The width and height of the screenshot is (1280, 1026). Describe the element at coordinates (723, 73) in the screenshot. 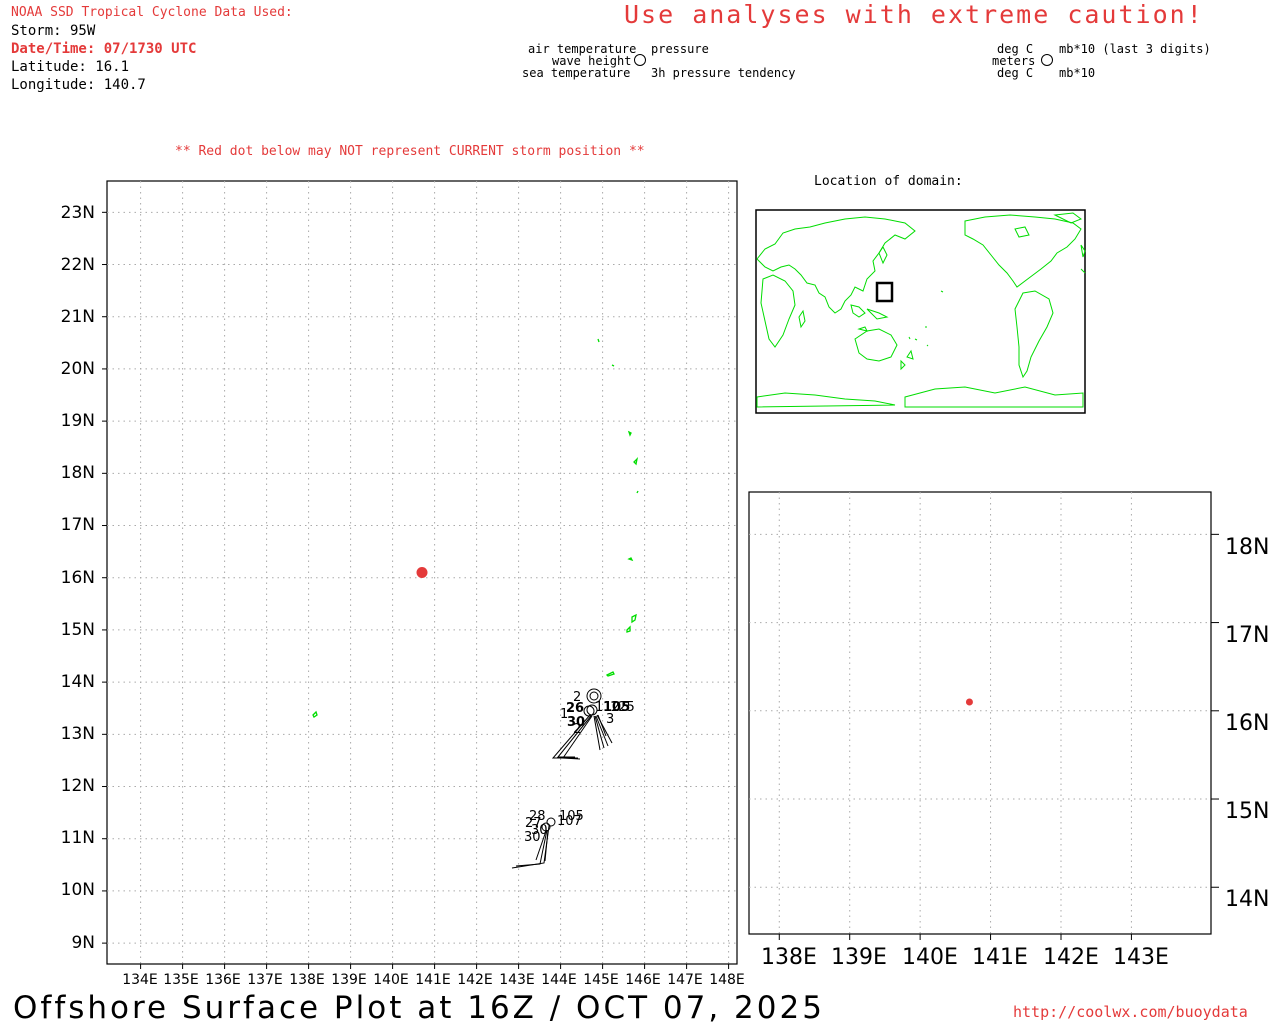

I see `legend-pressure-tendency: 3h pressure tendency` at that location.